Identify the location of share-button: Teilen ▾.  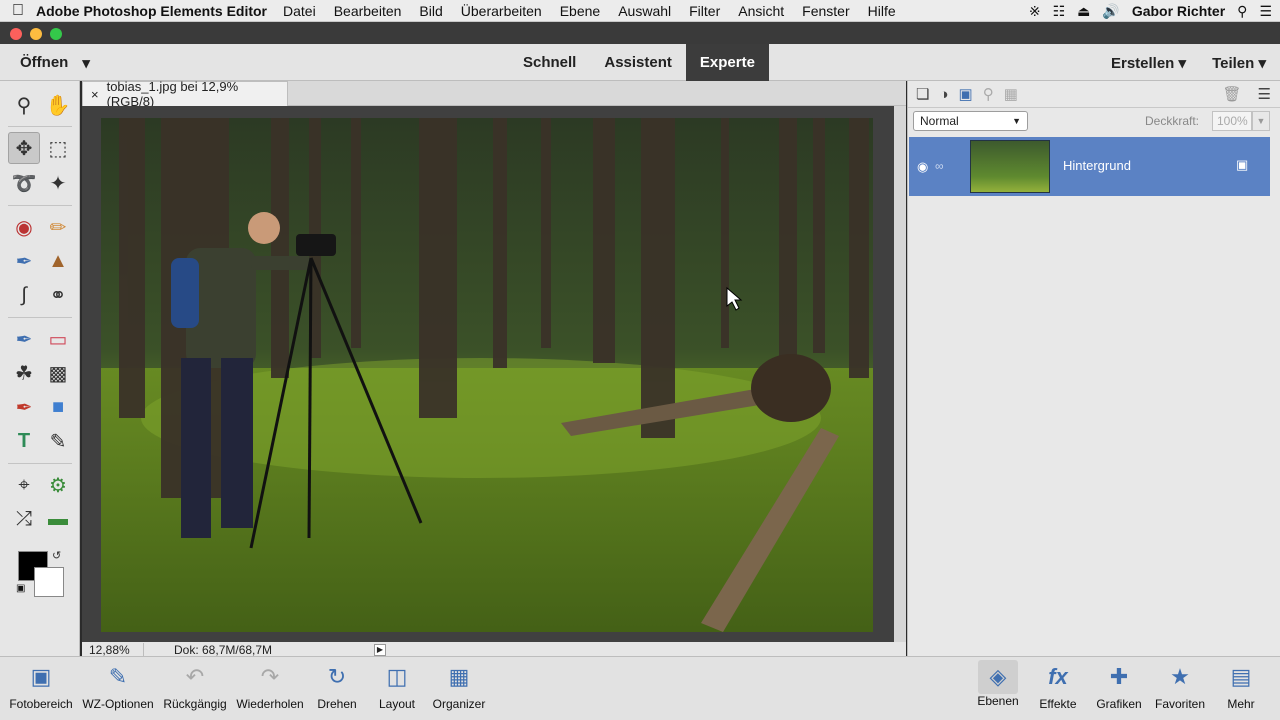
(1239, 63).